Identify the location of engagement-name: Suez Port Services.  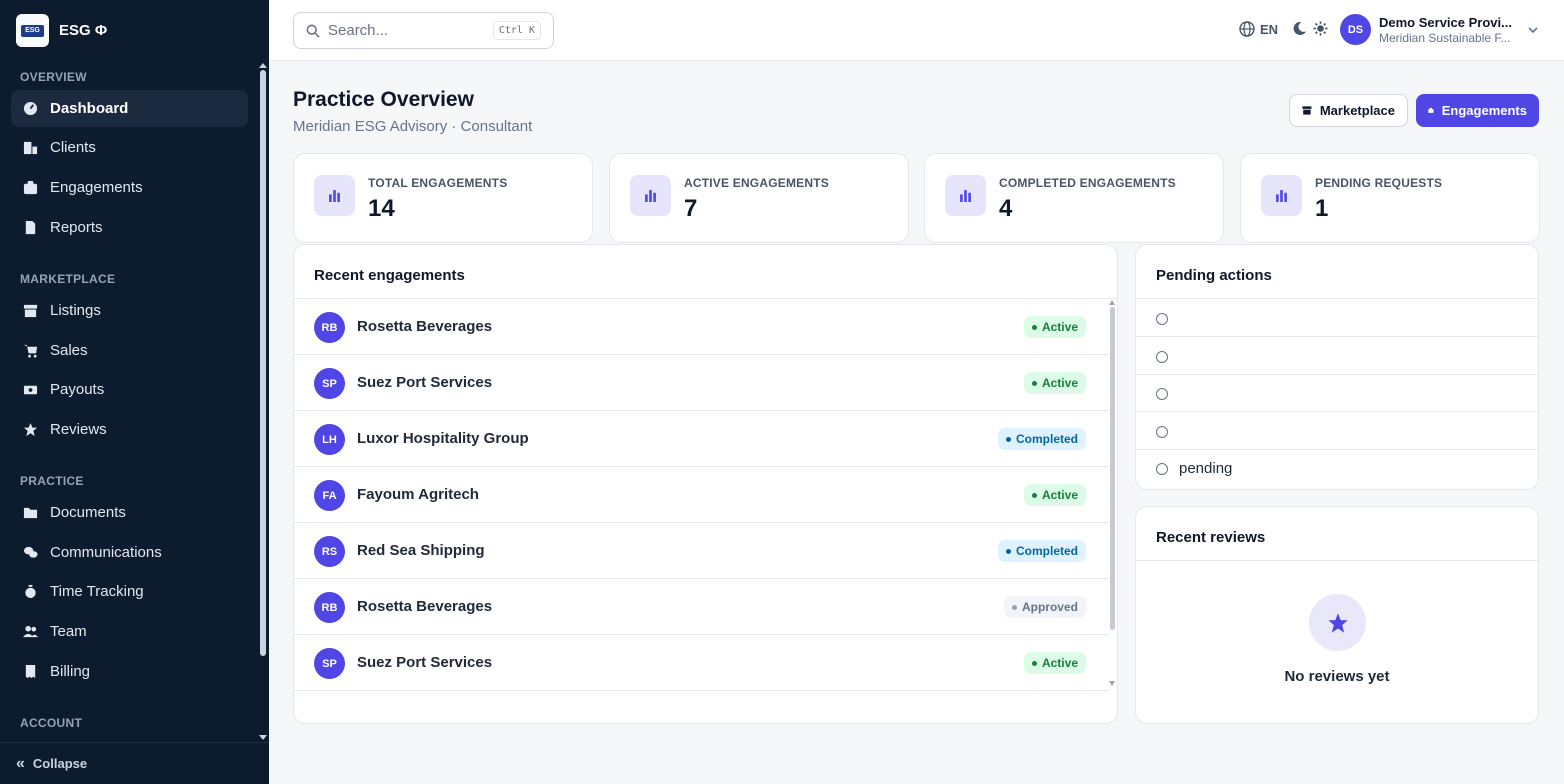
(425, 662).